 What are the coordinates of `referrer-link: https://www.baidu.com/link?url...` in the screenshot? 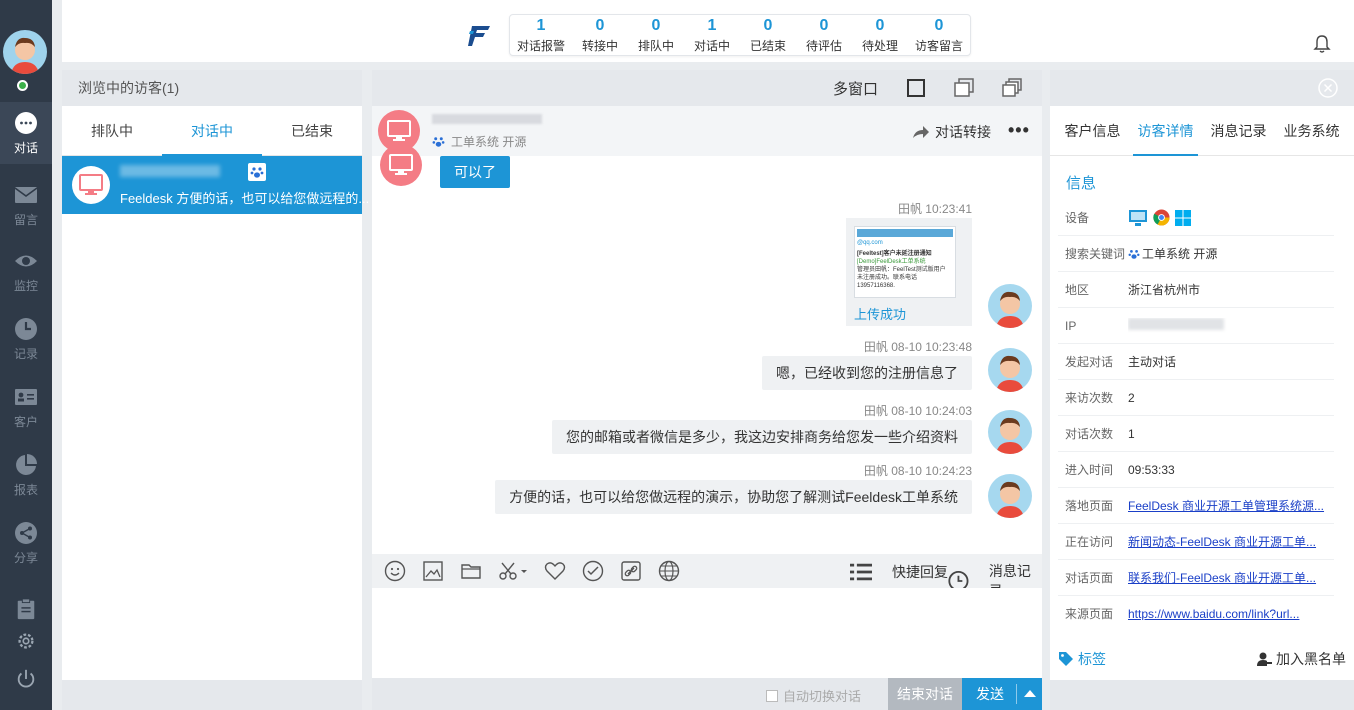 It's located at (1213, 614).